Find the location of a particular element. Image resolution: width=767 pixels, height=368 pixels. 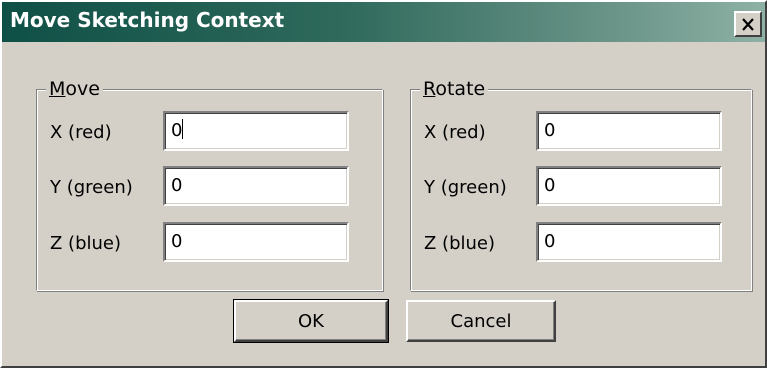

close-button is located at coordinates (748, 24).